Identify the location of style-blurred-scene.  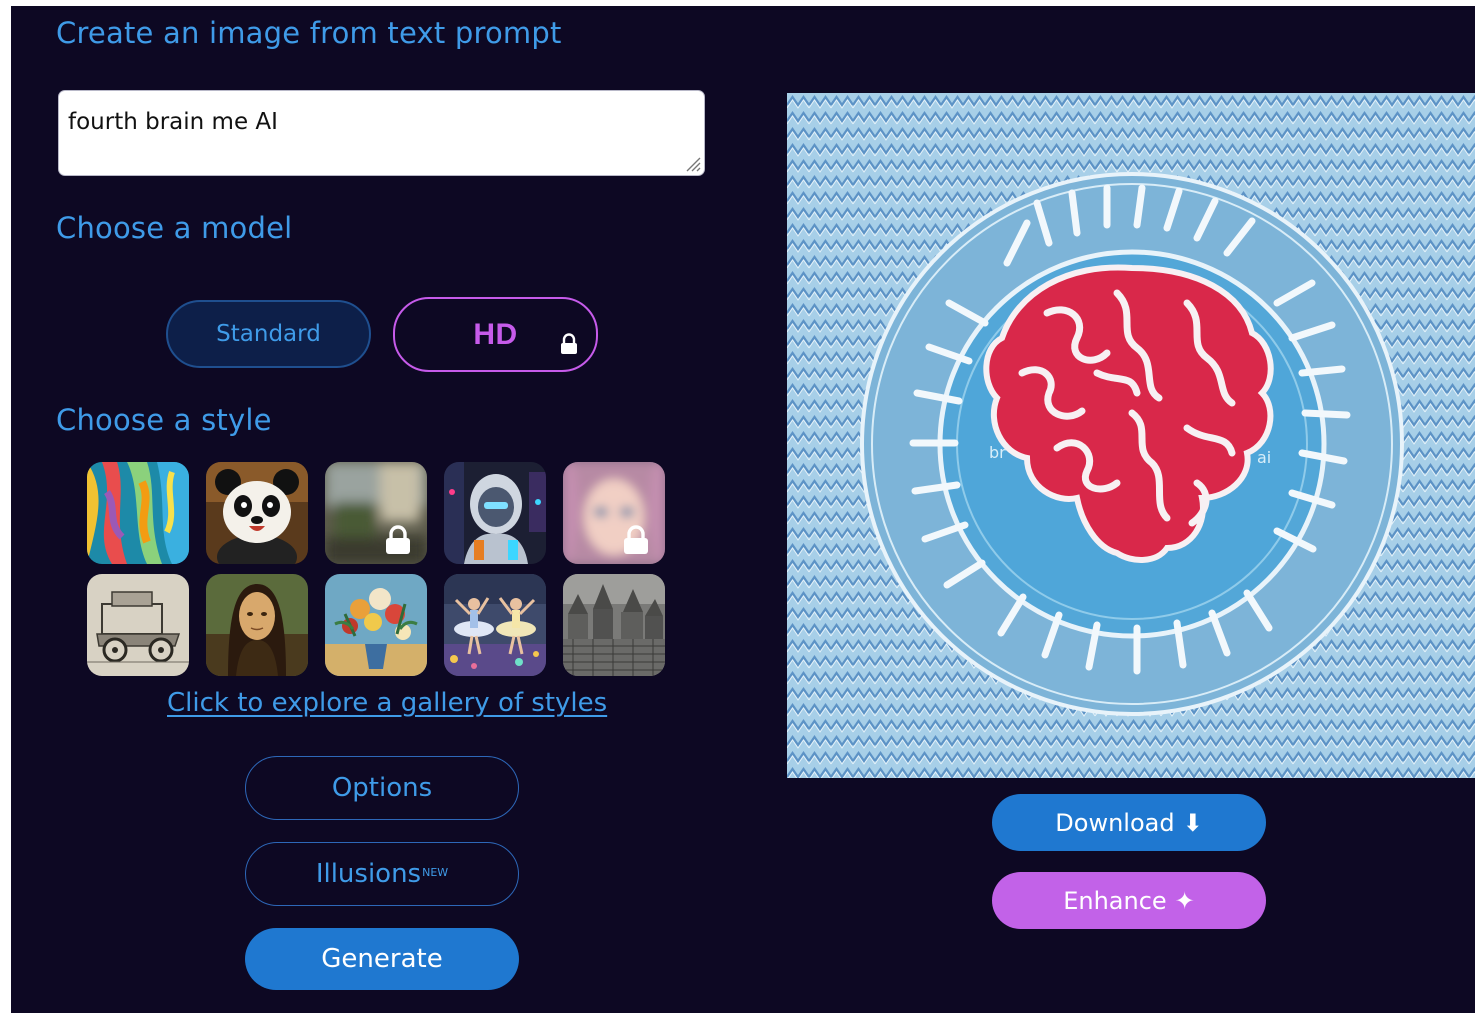
(376, 513).